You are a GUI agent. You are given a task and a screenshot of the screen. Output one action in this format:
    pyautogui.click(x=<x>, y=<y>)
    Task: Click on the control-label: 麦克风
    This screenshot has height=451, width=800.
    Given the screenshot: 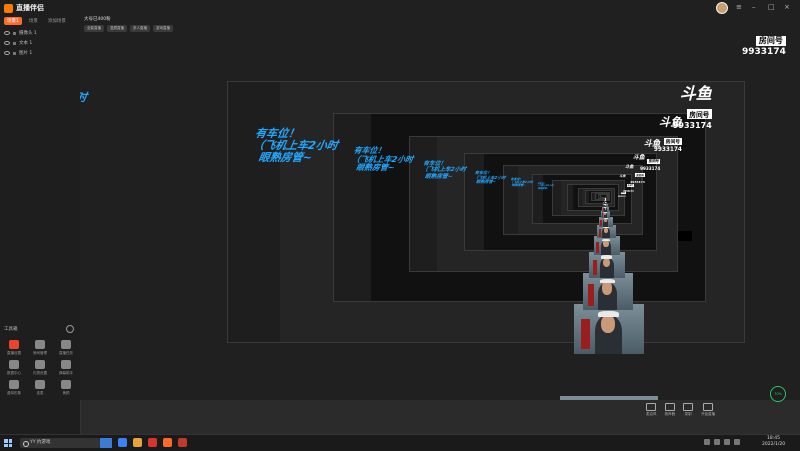 What is the action you would take?
    pyautogui.click(x=651, y=414)
    